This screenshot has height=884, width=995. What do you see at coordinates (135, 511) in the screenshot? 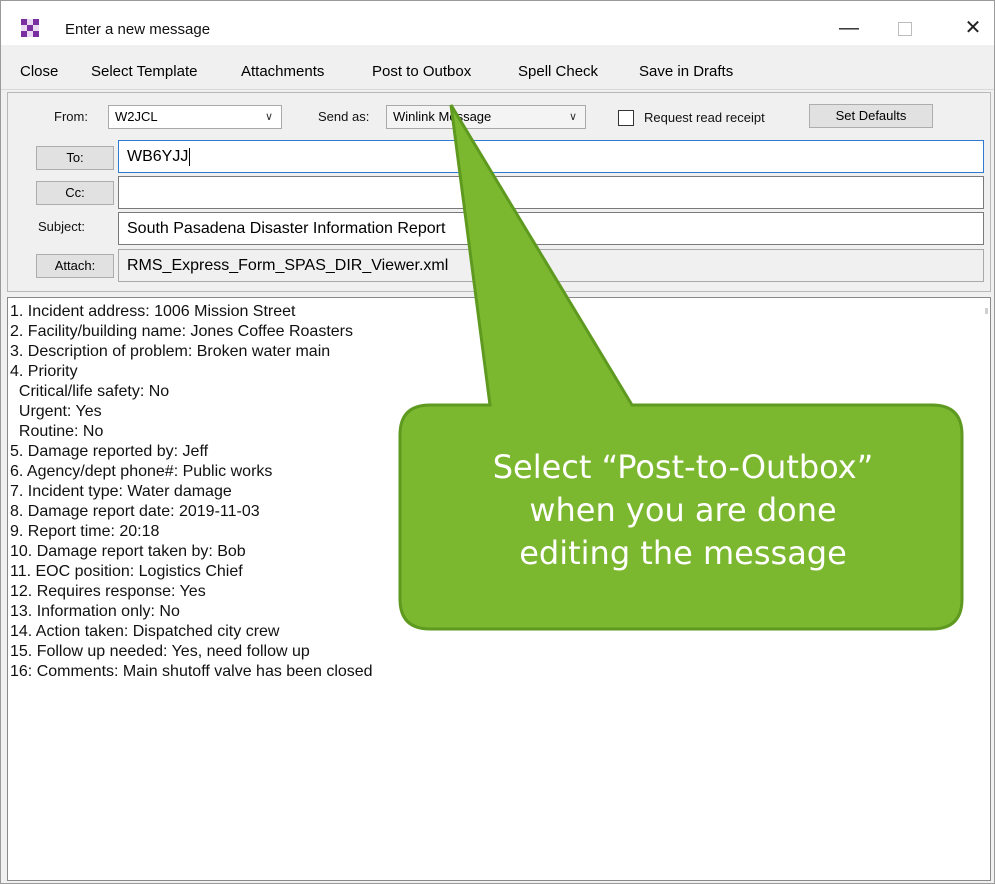
I see `body-line: 8. Damage report date: 2019-11-03` at bounding box center [135, 511].